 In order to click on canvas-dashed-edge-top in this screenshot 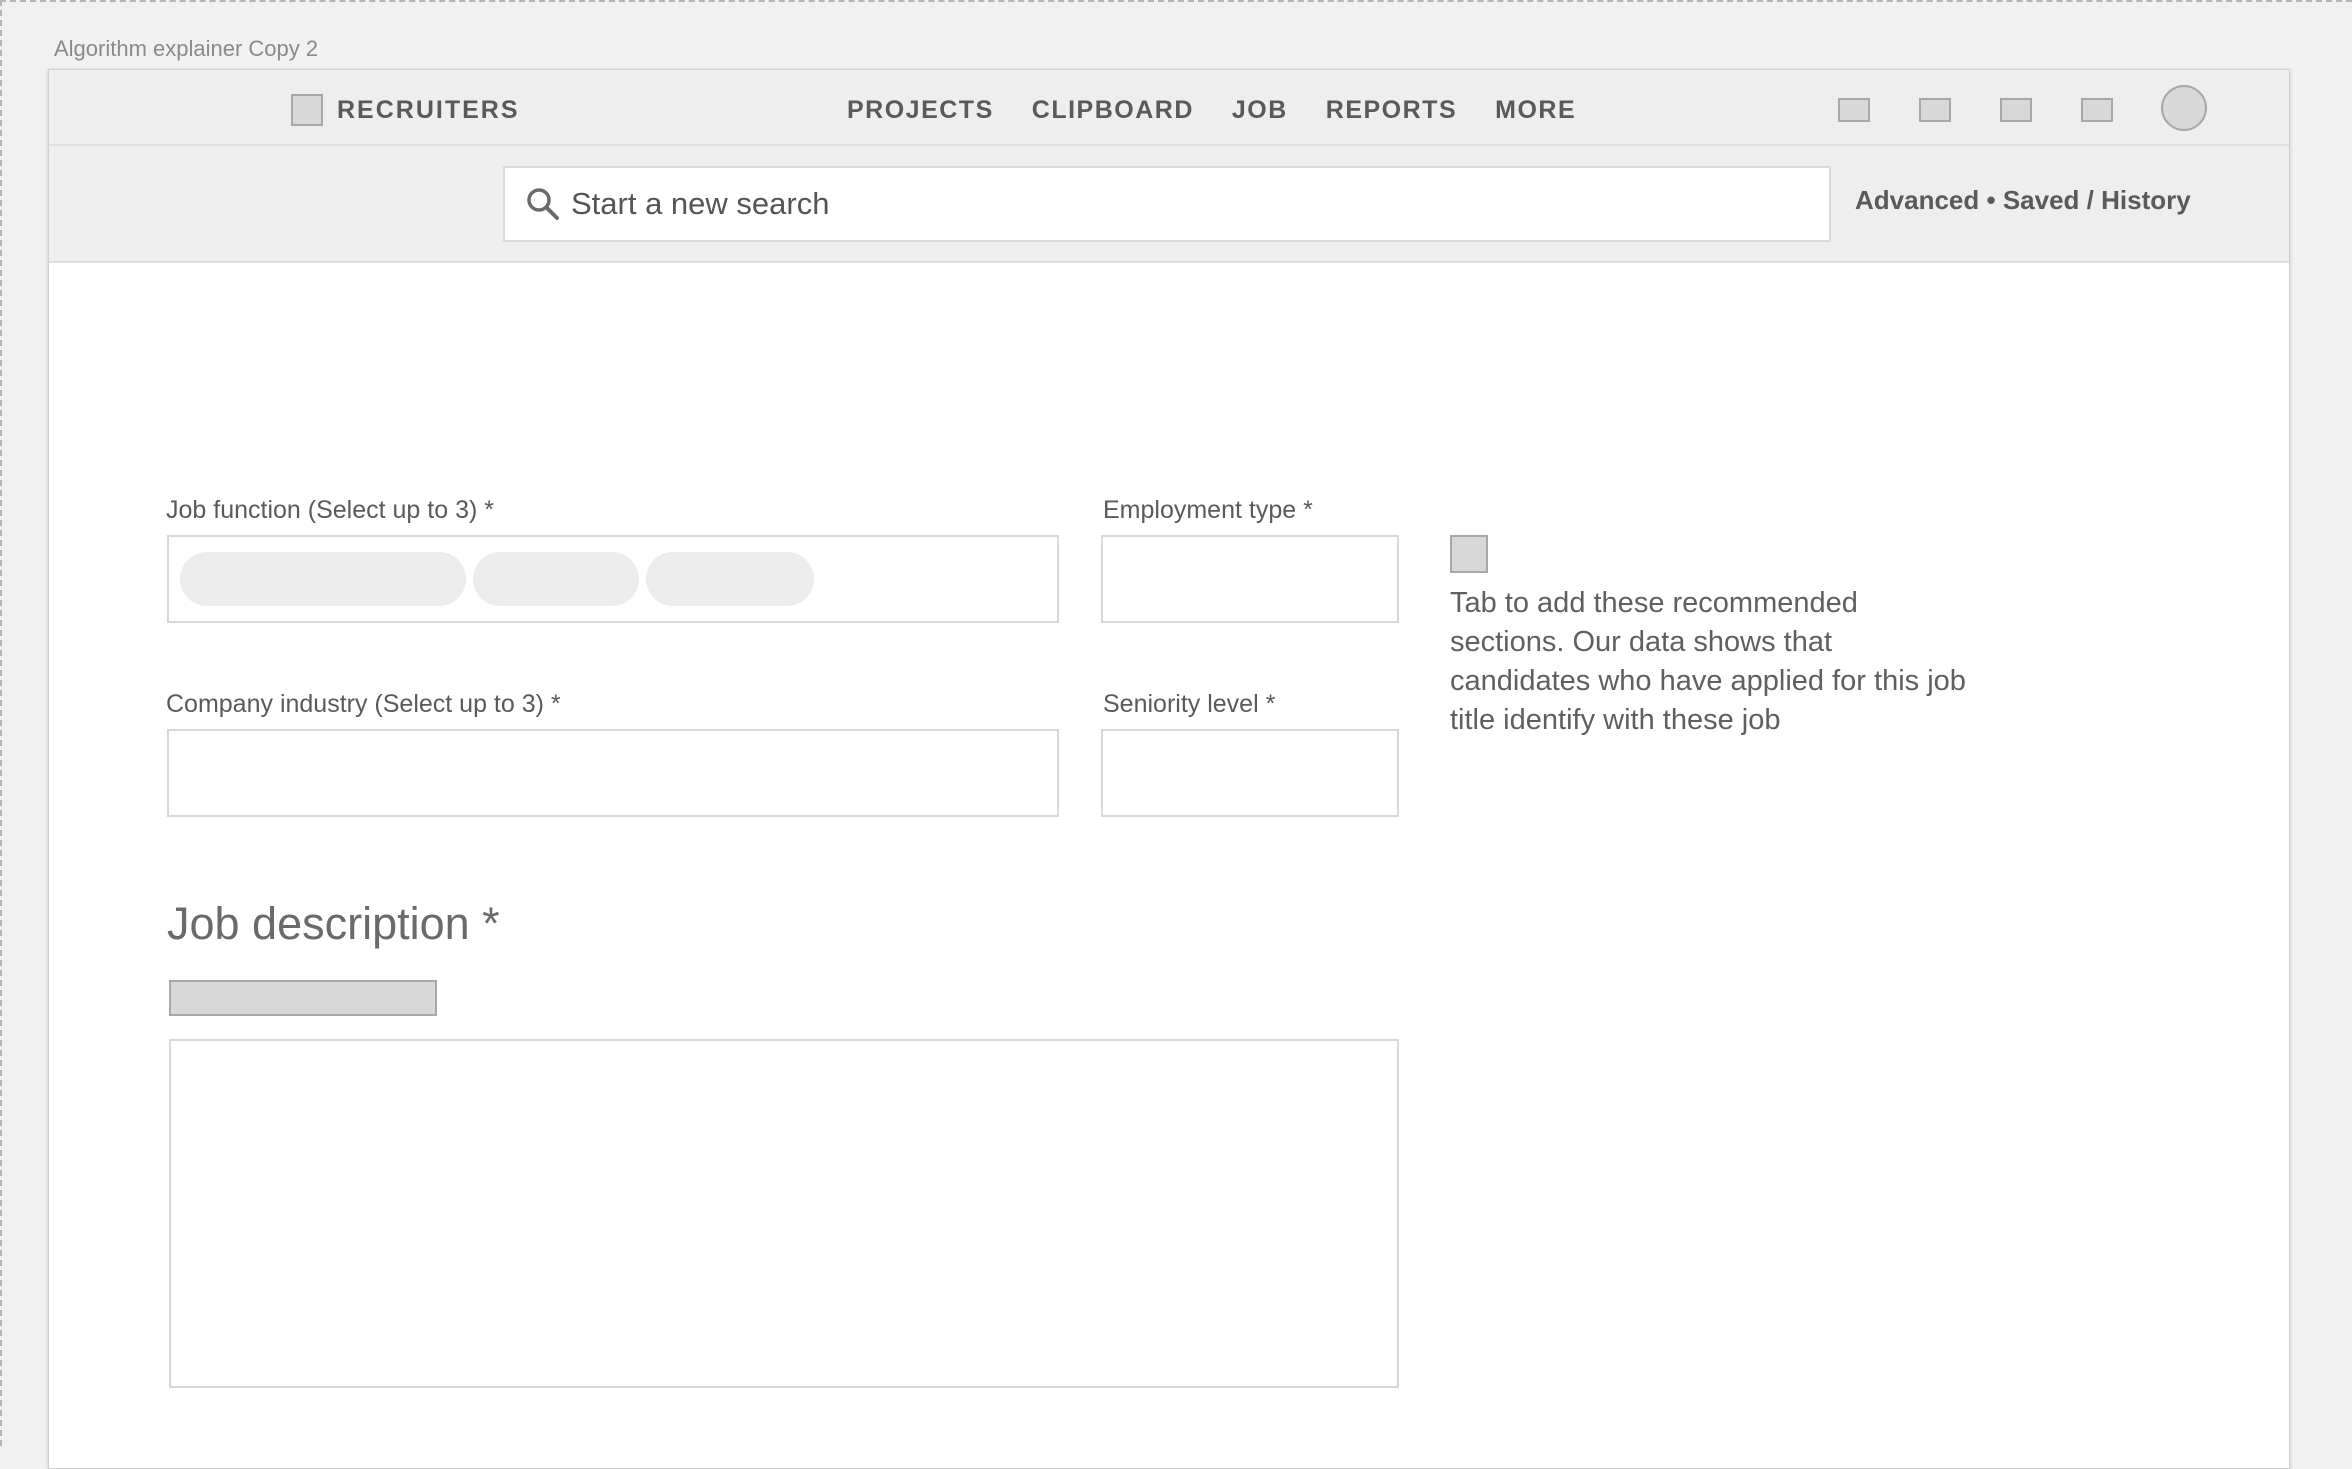, I will do `click(1176, 1)`.